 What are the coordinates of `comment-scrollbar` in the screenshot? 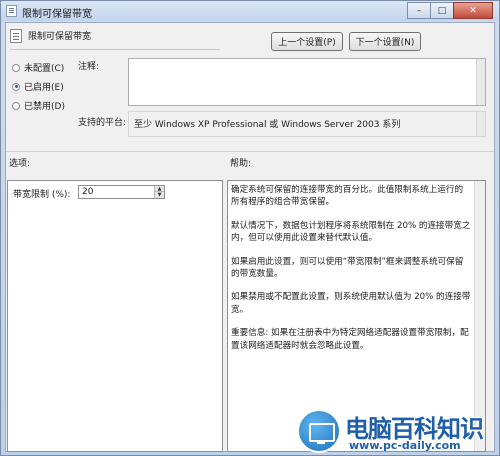 It's located at (480, 82).